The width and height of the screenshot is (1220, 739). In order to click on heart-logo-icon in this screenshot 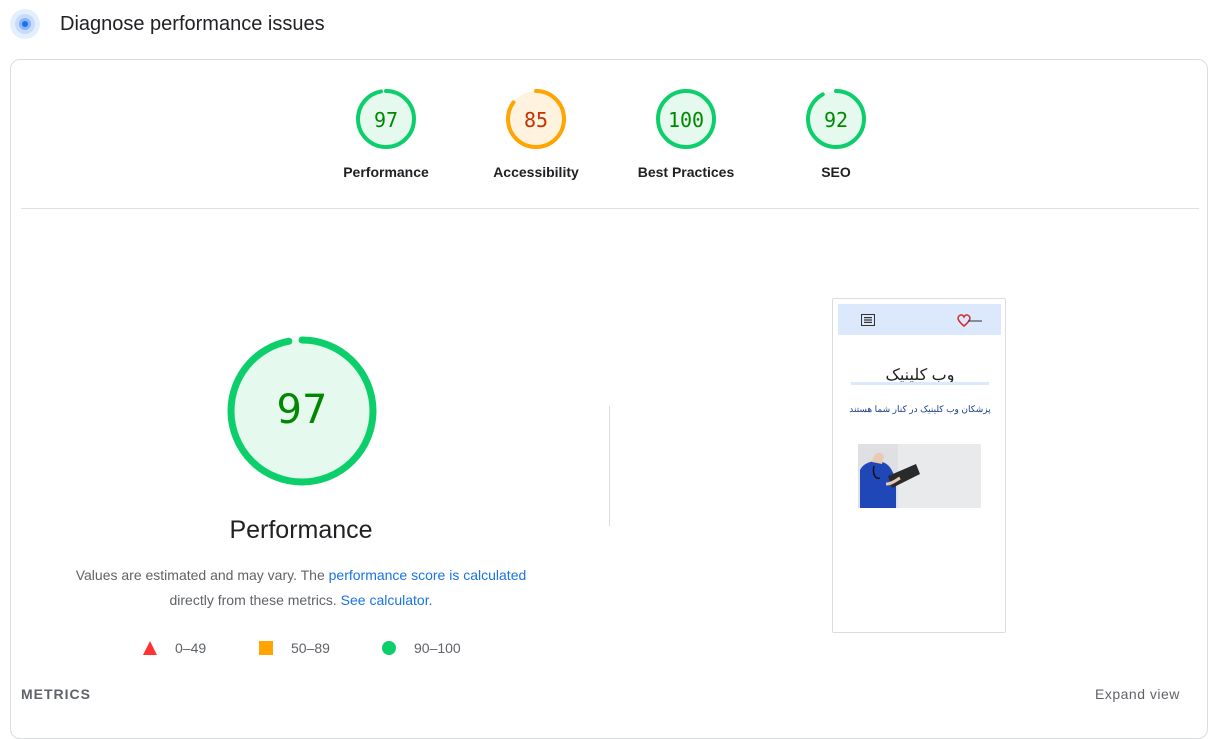, I will do `click(969, 320)`.